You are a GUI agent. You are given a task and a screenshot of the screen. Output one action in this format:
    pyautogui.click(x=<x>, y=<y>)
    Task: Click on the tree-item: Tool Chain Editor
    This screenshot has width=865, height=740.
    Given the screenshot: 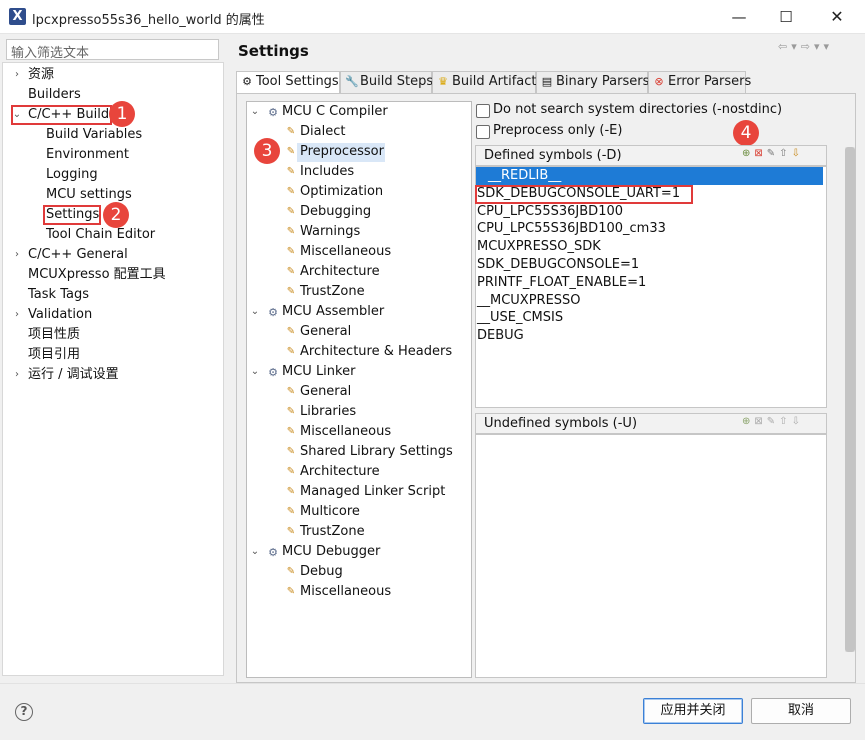 What is the action you would take?
    pyautogui.click(x=100, y=235)
    